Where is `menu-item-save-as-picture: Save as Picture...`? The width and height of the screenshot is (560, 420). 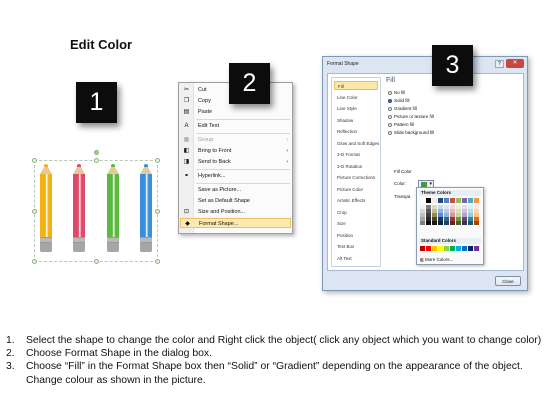
menu-item-save-as-picture: Save as Picture... is located at coordinates (235, 190).